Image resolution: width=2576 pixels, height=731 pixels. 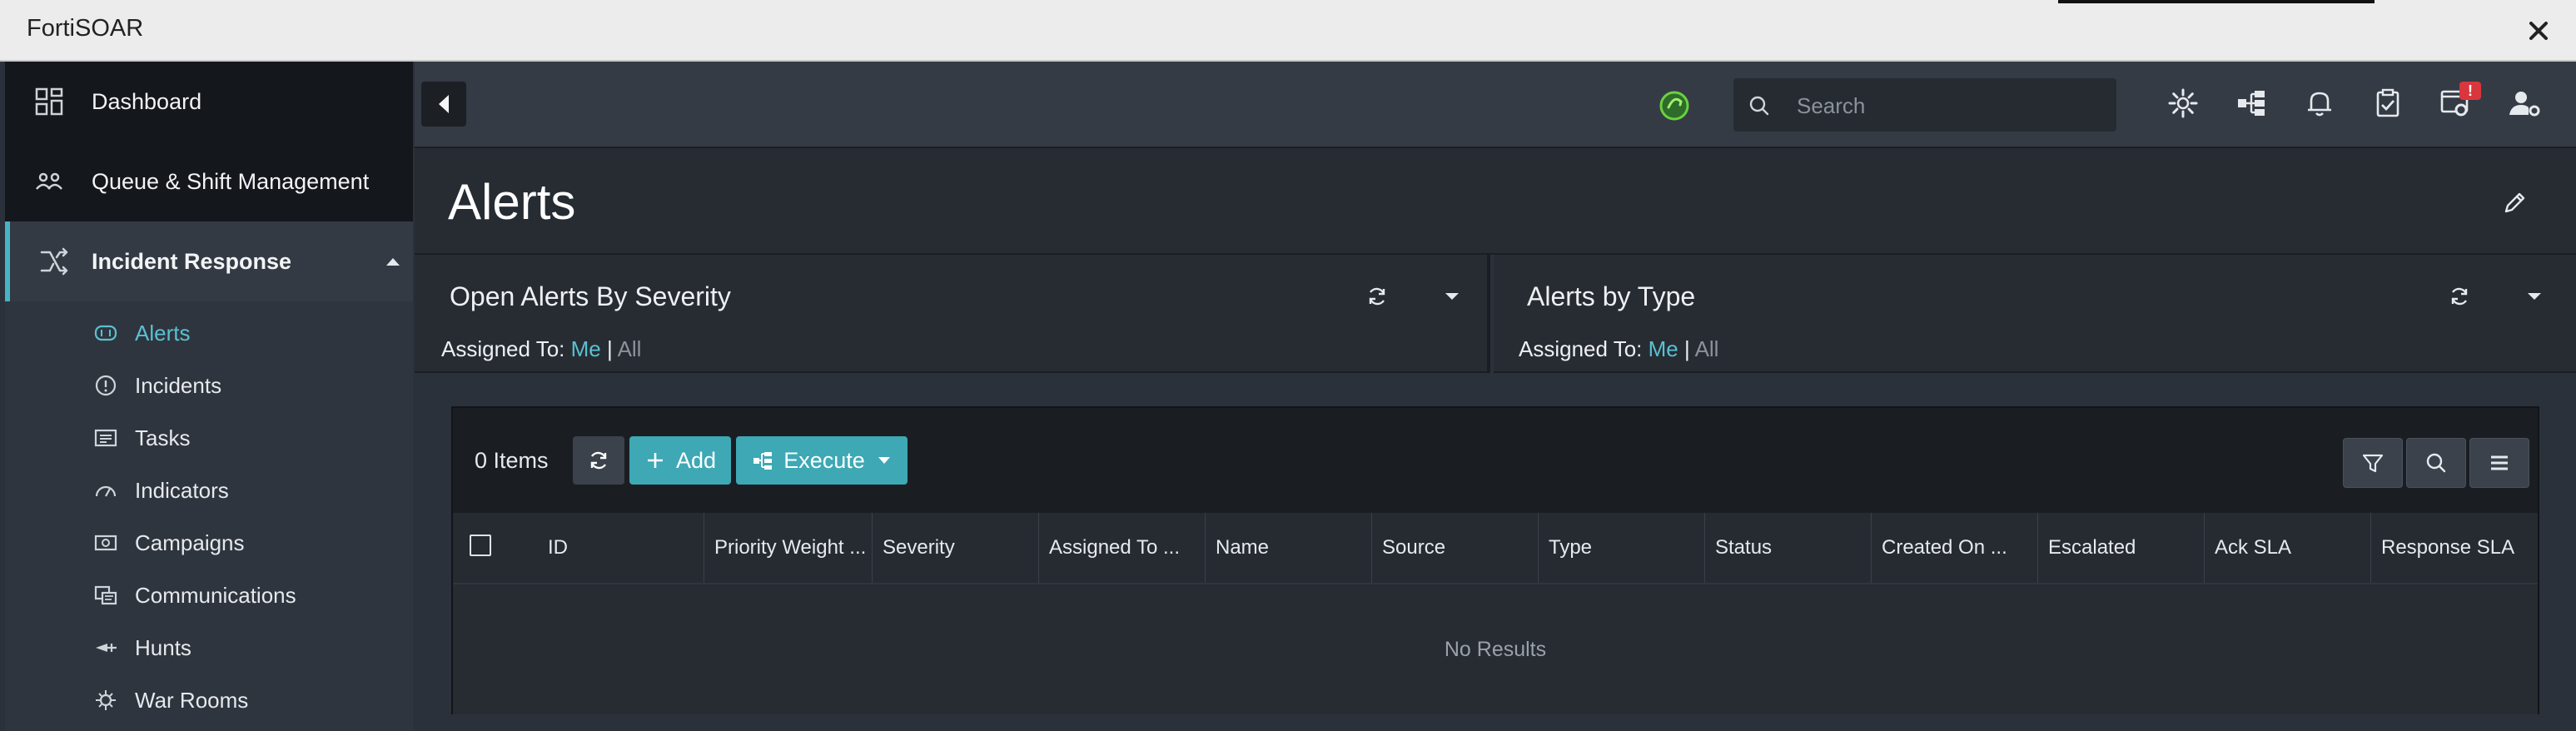 I want to click on column-header: Type, so click(x=1622, y=548).